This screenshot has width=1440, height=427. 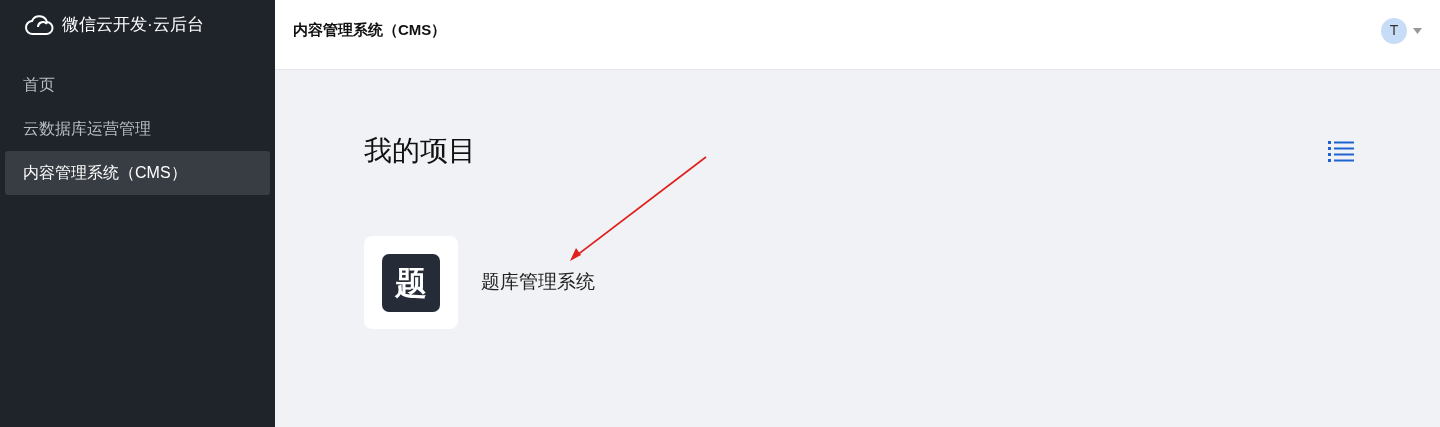 I want to click on user-avatar: T, so click(x=1394, y=30).